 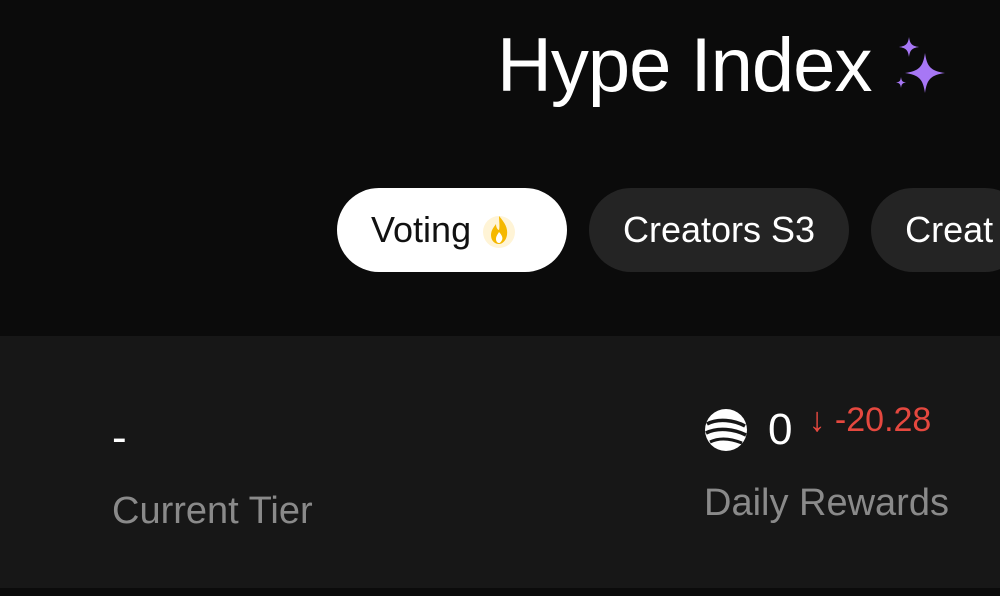 I want to click on tab-creators-next: Creat, so click(x=935, y=230).